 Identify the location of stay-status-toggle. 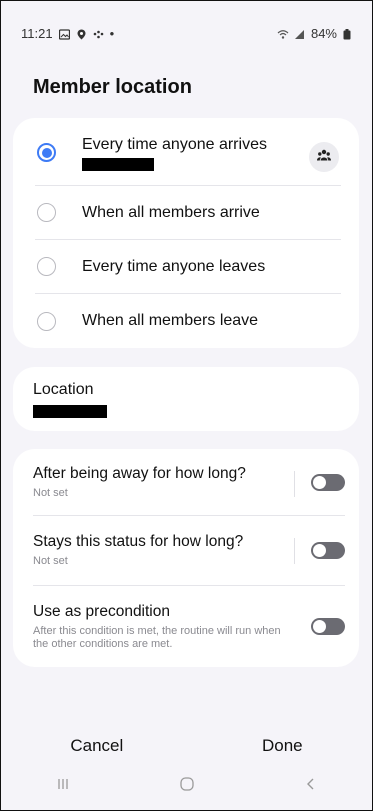
(328, 550).